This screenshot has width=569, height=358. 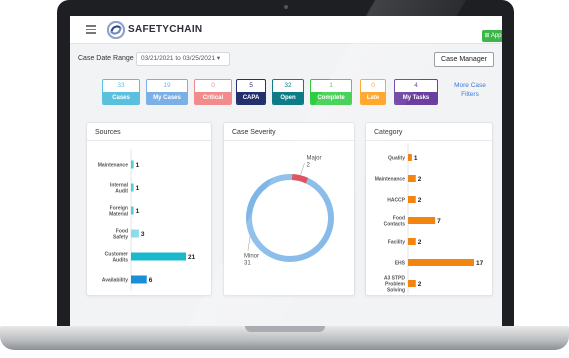 What do you see at coordinates (288, 98) in the screenshot?
I see `tile-label: Open` at bounding box center [288, 98].